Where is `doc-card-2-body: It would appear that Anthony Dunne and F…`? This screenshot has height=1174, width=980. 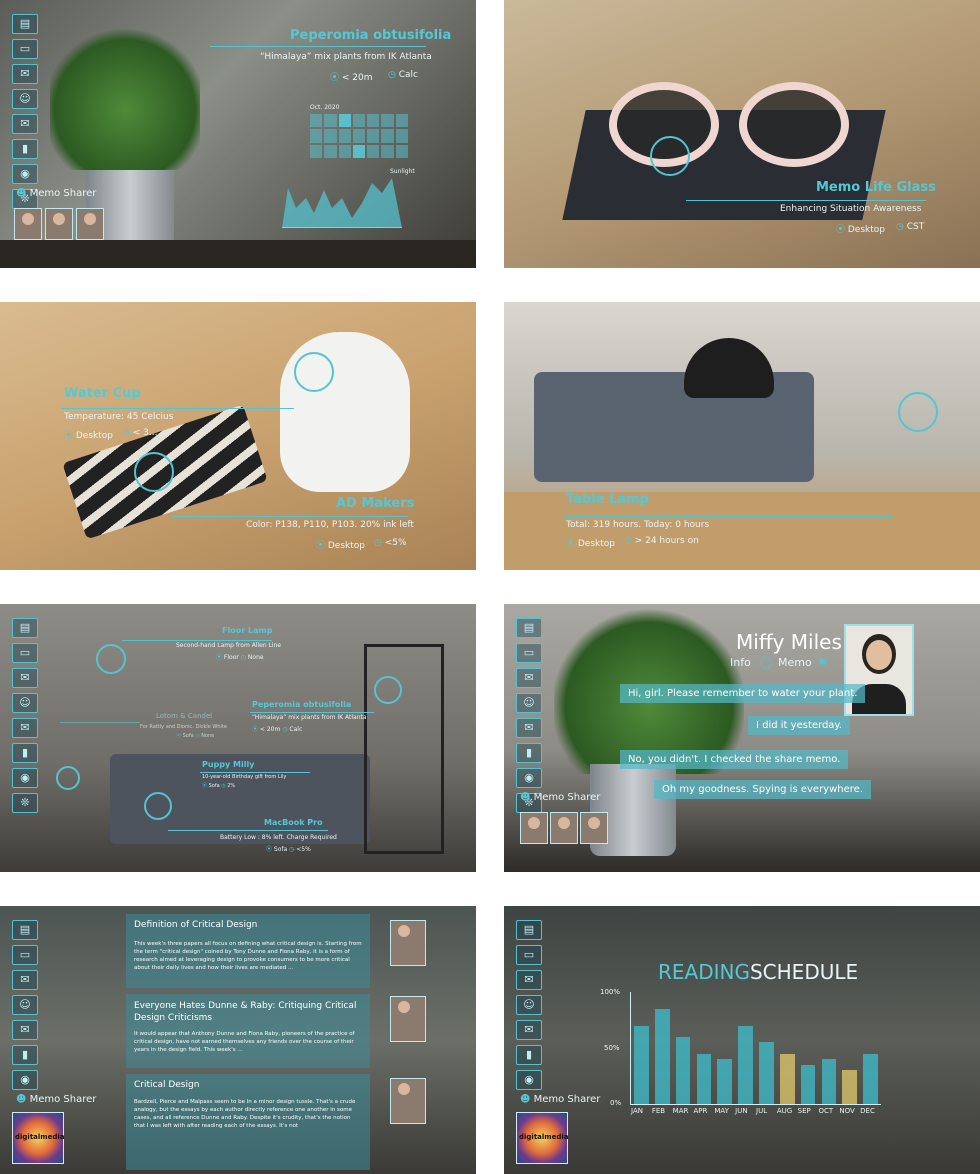
doc-card-2-body: It would appear that Anthony Dunne and F… is located at coordinates (244, 1042).